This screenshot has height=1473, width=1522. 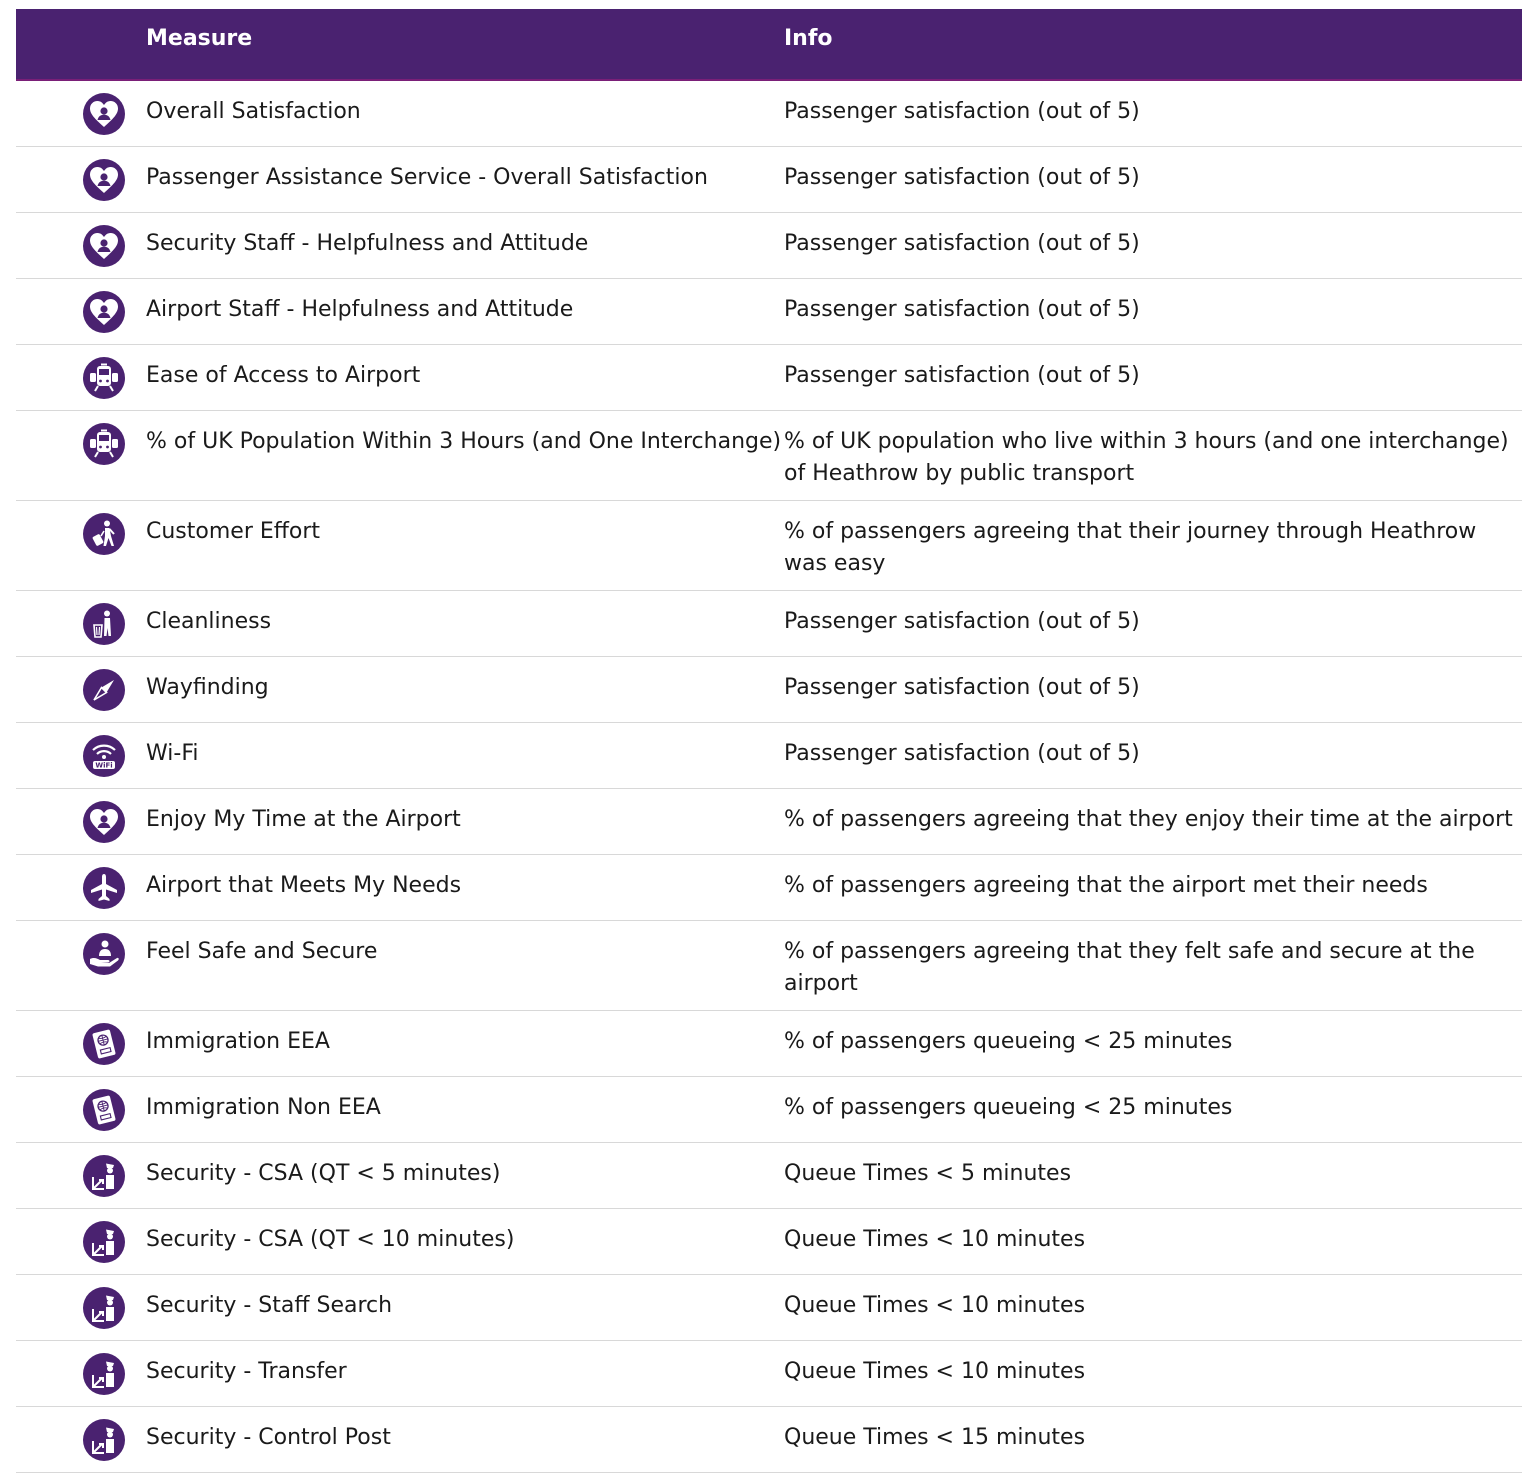 I want to click on info-cell: Queue Times < 15 minutes, so click(x=935, y=1437).